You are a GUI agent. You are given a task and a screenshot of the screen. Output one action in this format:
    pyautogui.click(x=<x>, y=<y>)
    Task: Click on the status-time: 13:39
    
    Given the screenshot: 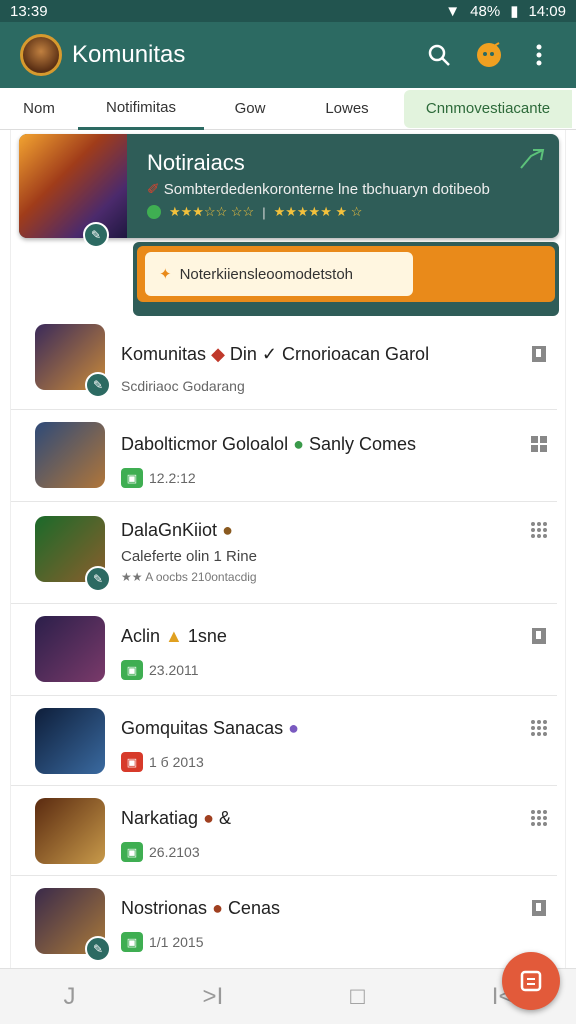 What is the action you would take?
    pyautogui.click(x=29, y=11)
    